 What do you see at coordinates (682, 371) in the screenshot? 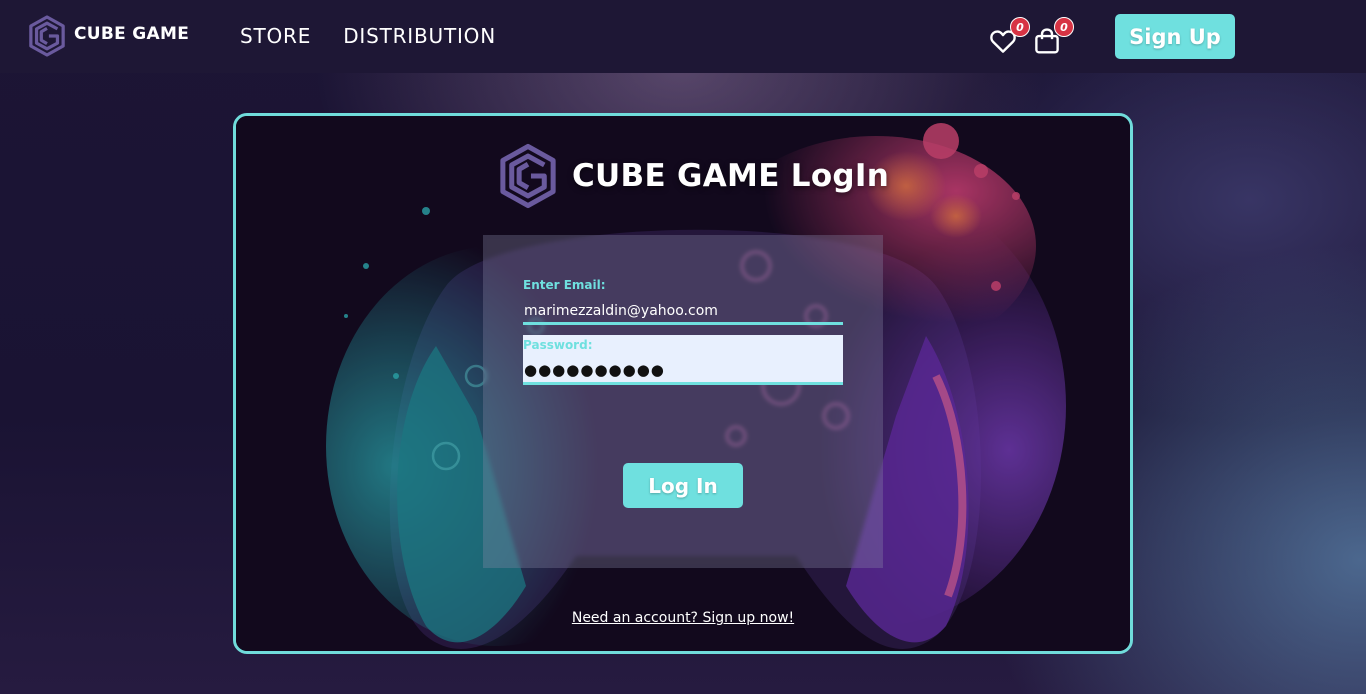
I see `password-field: ●●●●●●●●●●` at bounding box center [682, 371].